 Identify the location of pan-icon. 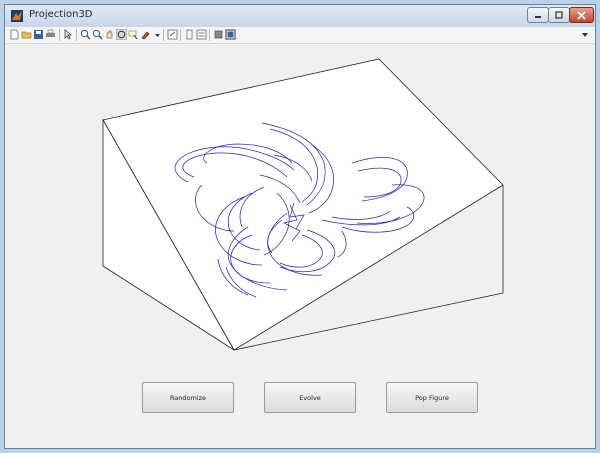
(109, 34).